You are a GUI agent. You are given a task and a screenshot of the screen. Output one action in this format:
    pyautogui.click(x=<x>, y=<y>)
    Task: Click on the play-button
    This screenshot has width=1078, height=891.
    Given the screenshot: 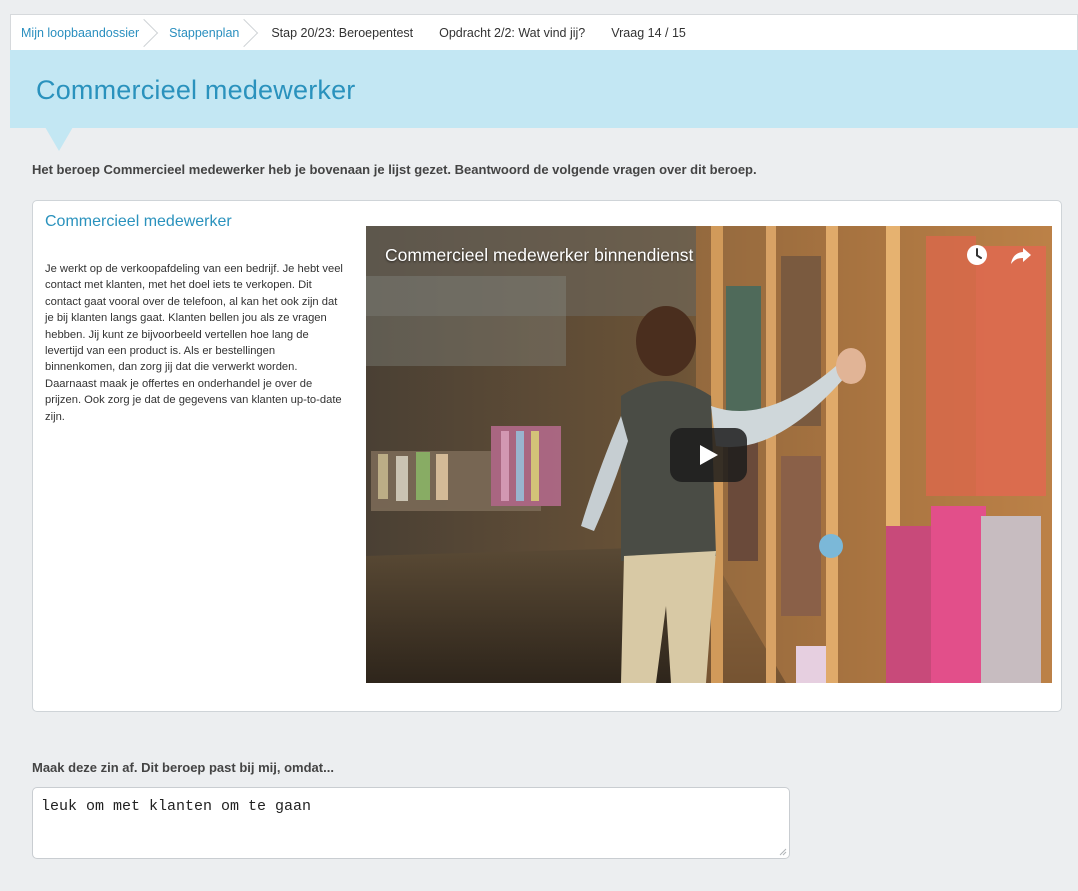 What is the action you would take?
    pyautogui.click(x=708, y=455)
    